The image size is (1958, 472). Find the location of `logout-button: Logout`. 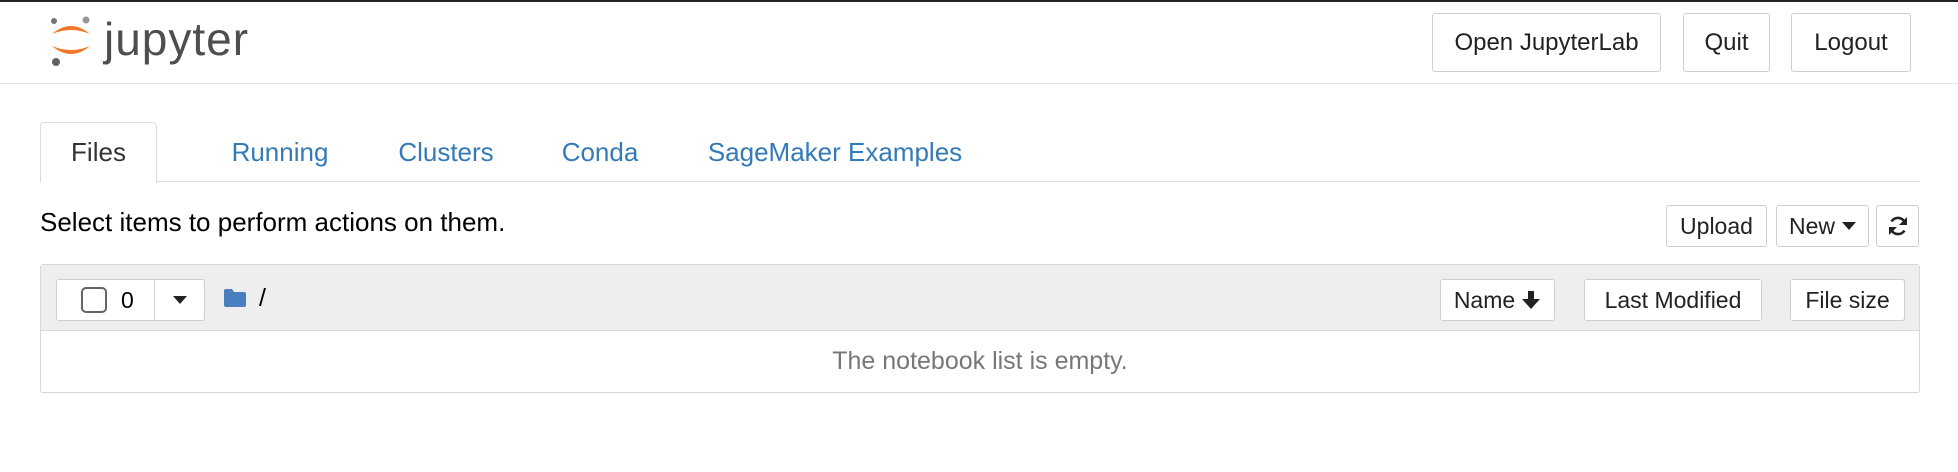

logout-button: Logout is located at coordinates (1851, 42).